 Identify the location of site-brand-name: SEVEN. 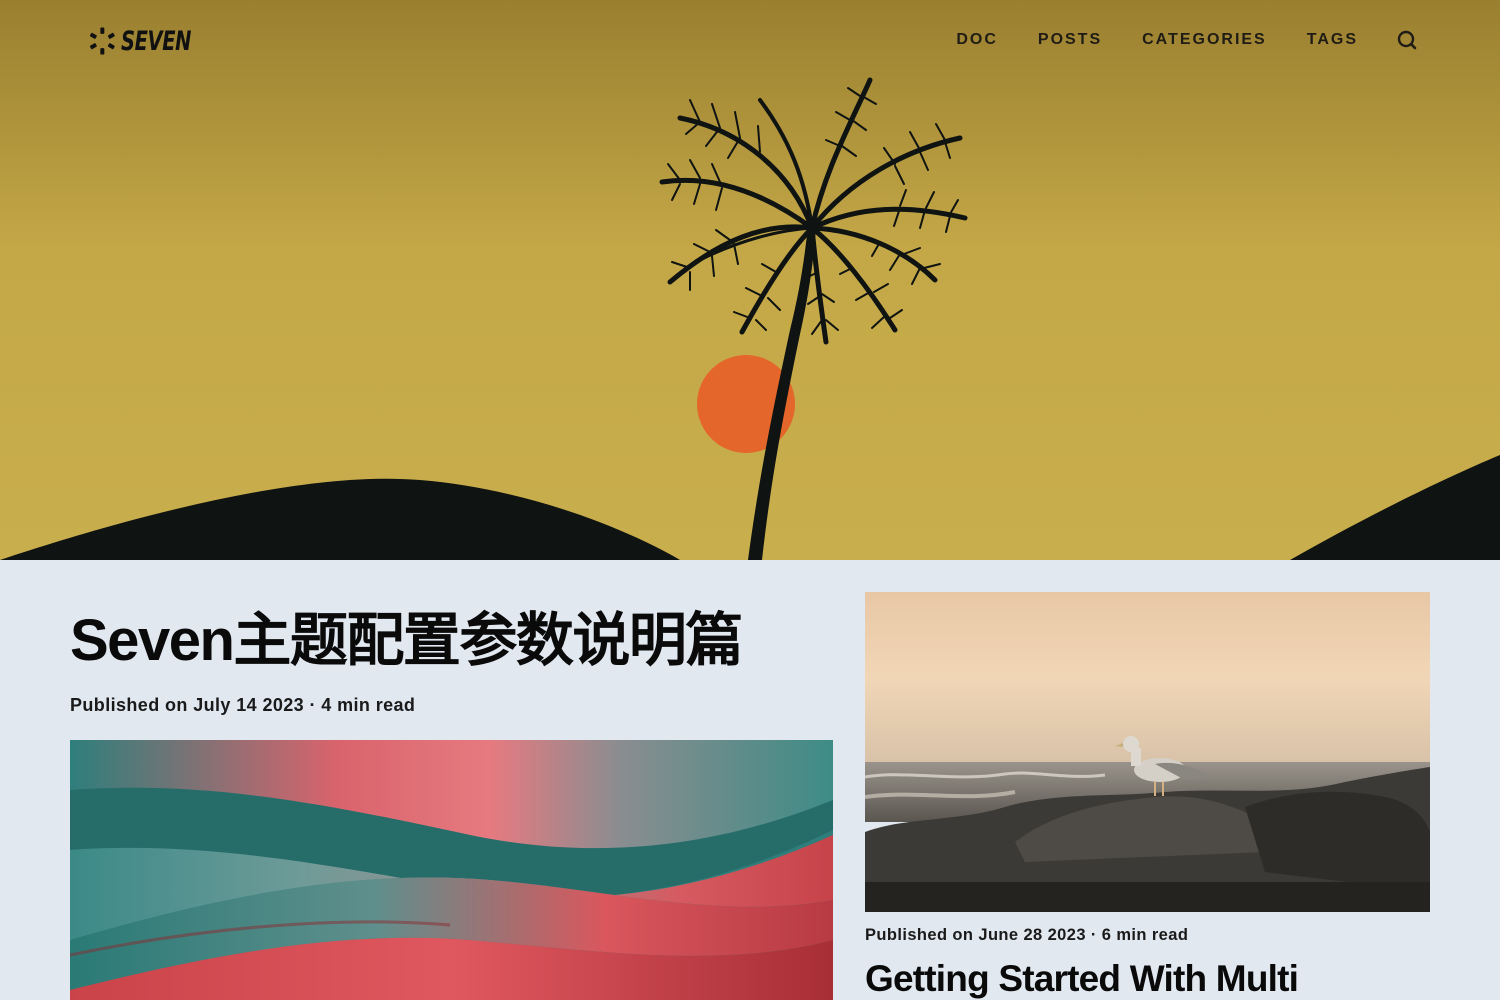
(155, 41).